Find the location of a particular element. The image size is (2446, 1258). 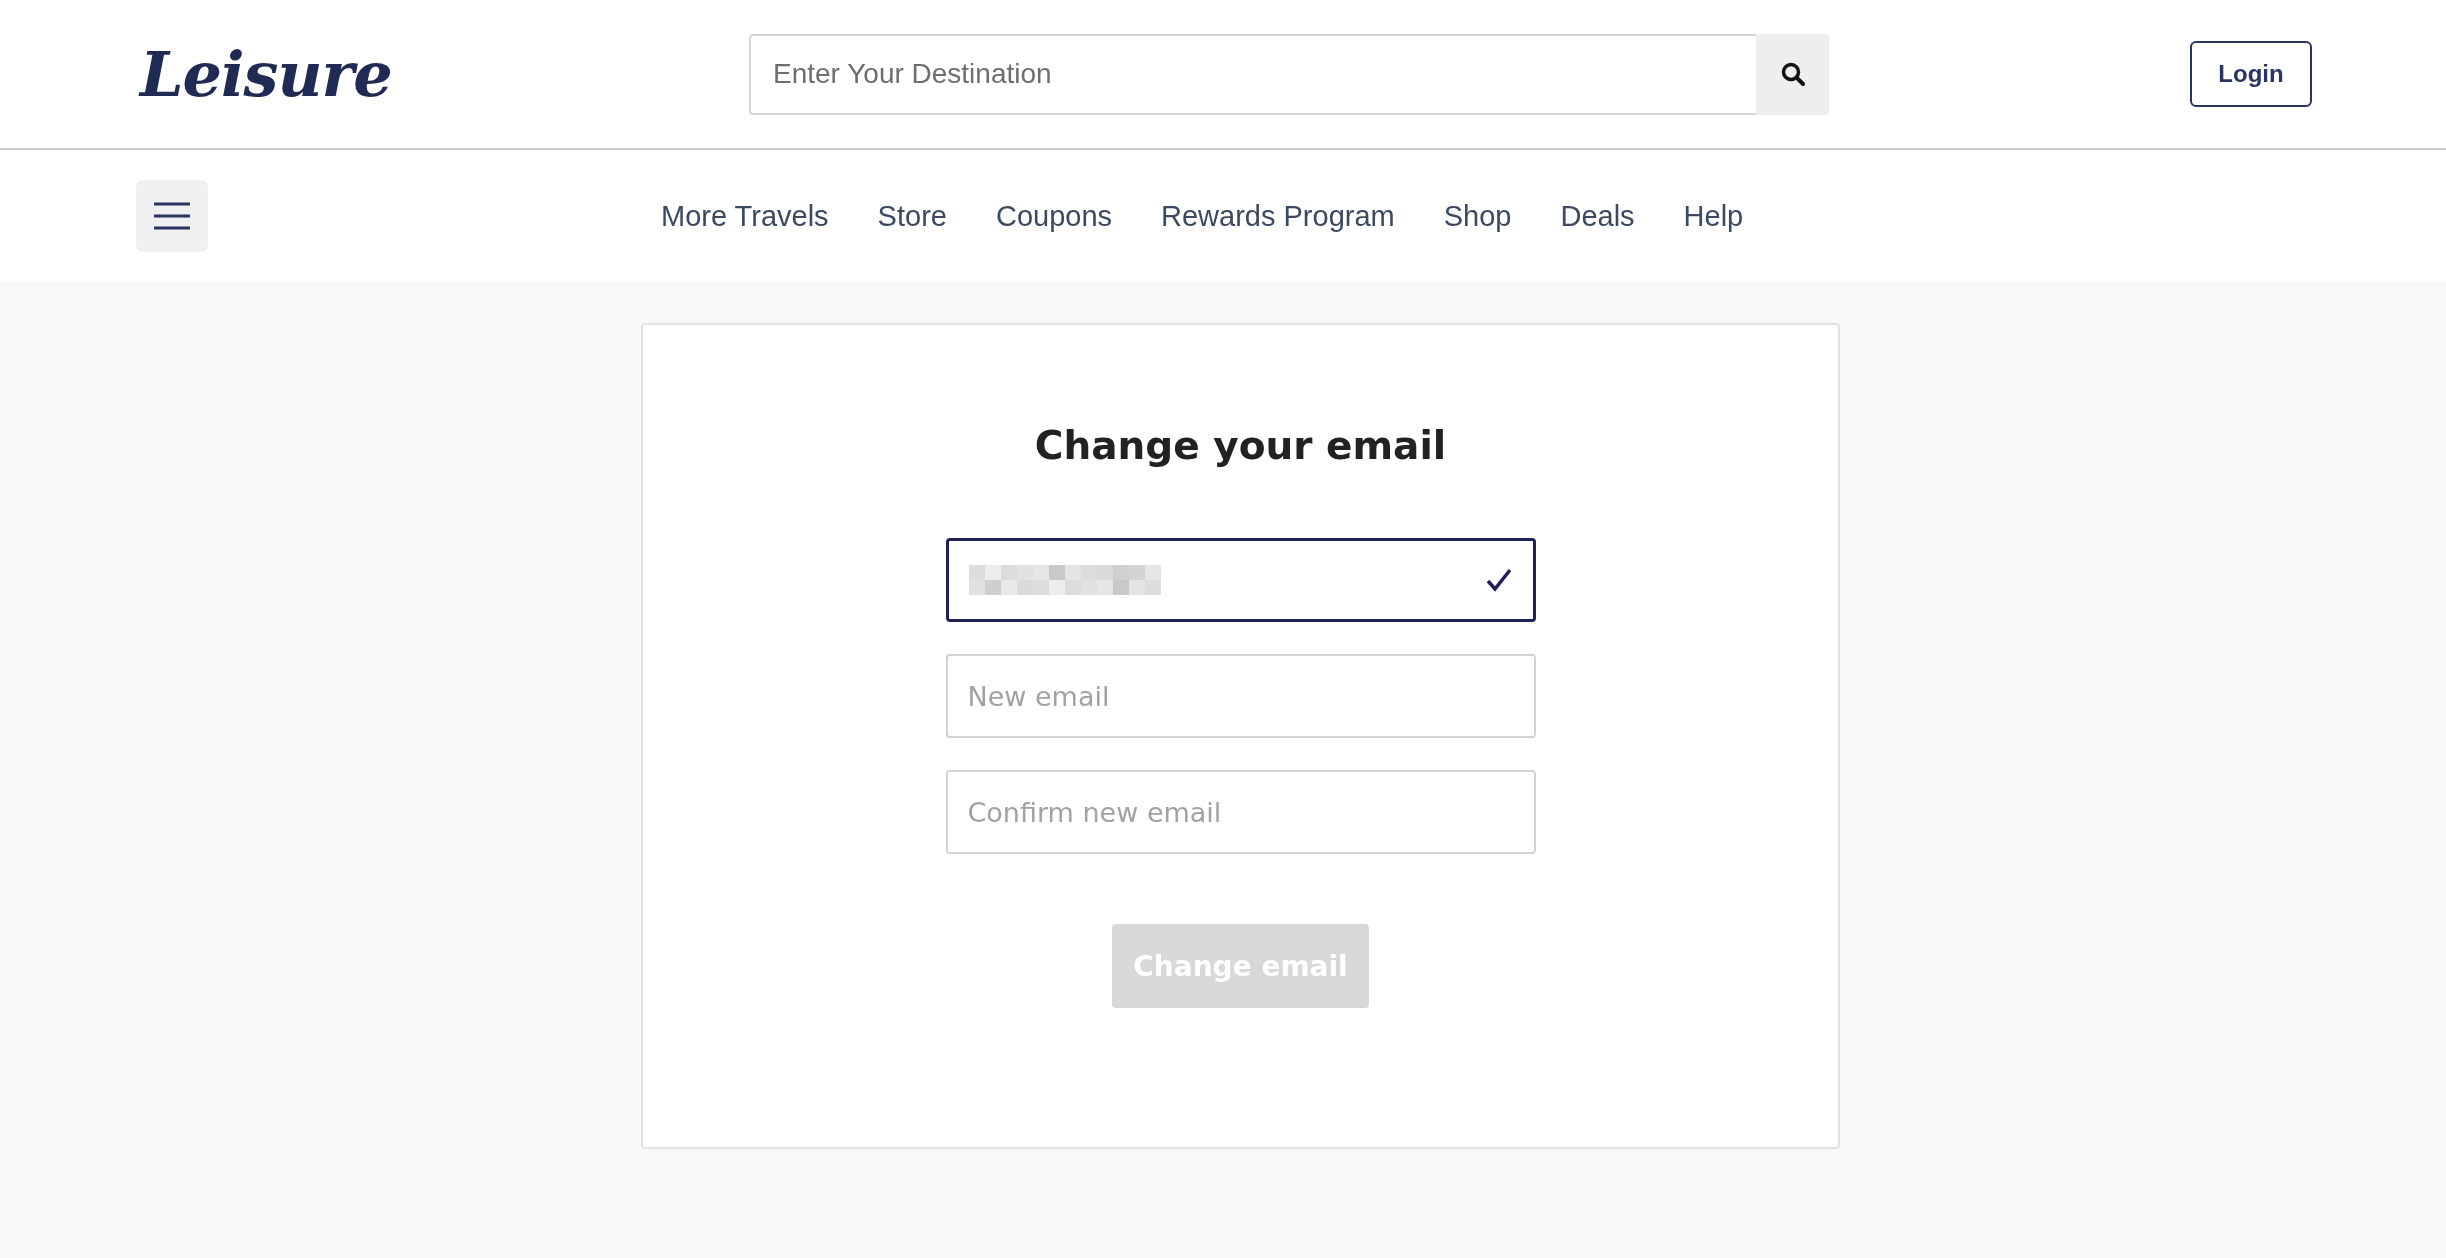

email-field: New email is located at coordinates (1240, 696).